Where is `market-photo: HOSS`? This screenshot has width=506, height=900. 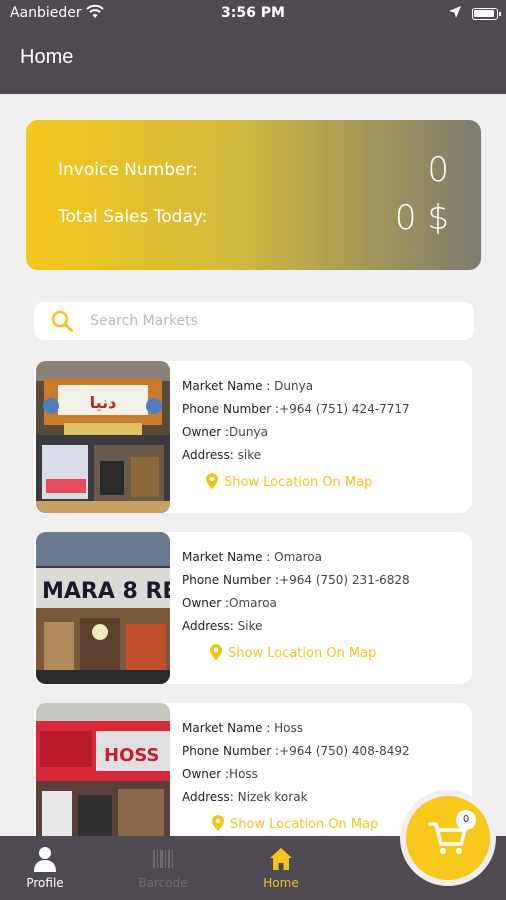
market-photo: HOSS is located at coordinates (103, 779).